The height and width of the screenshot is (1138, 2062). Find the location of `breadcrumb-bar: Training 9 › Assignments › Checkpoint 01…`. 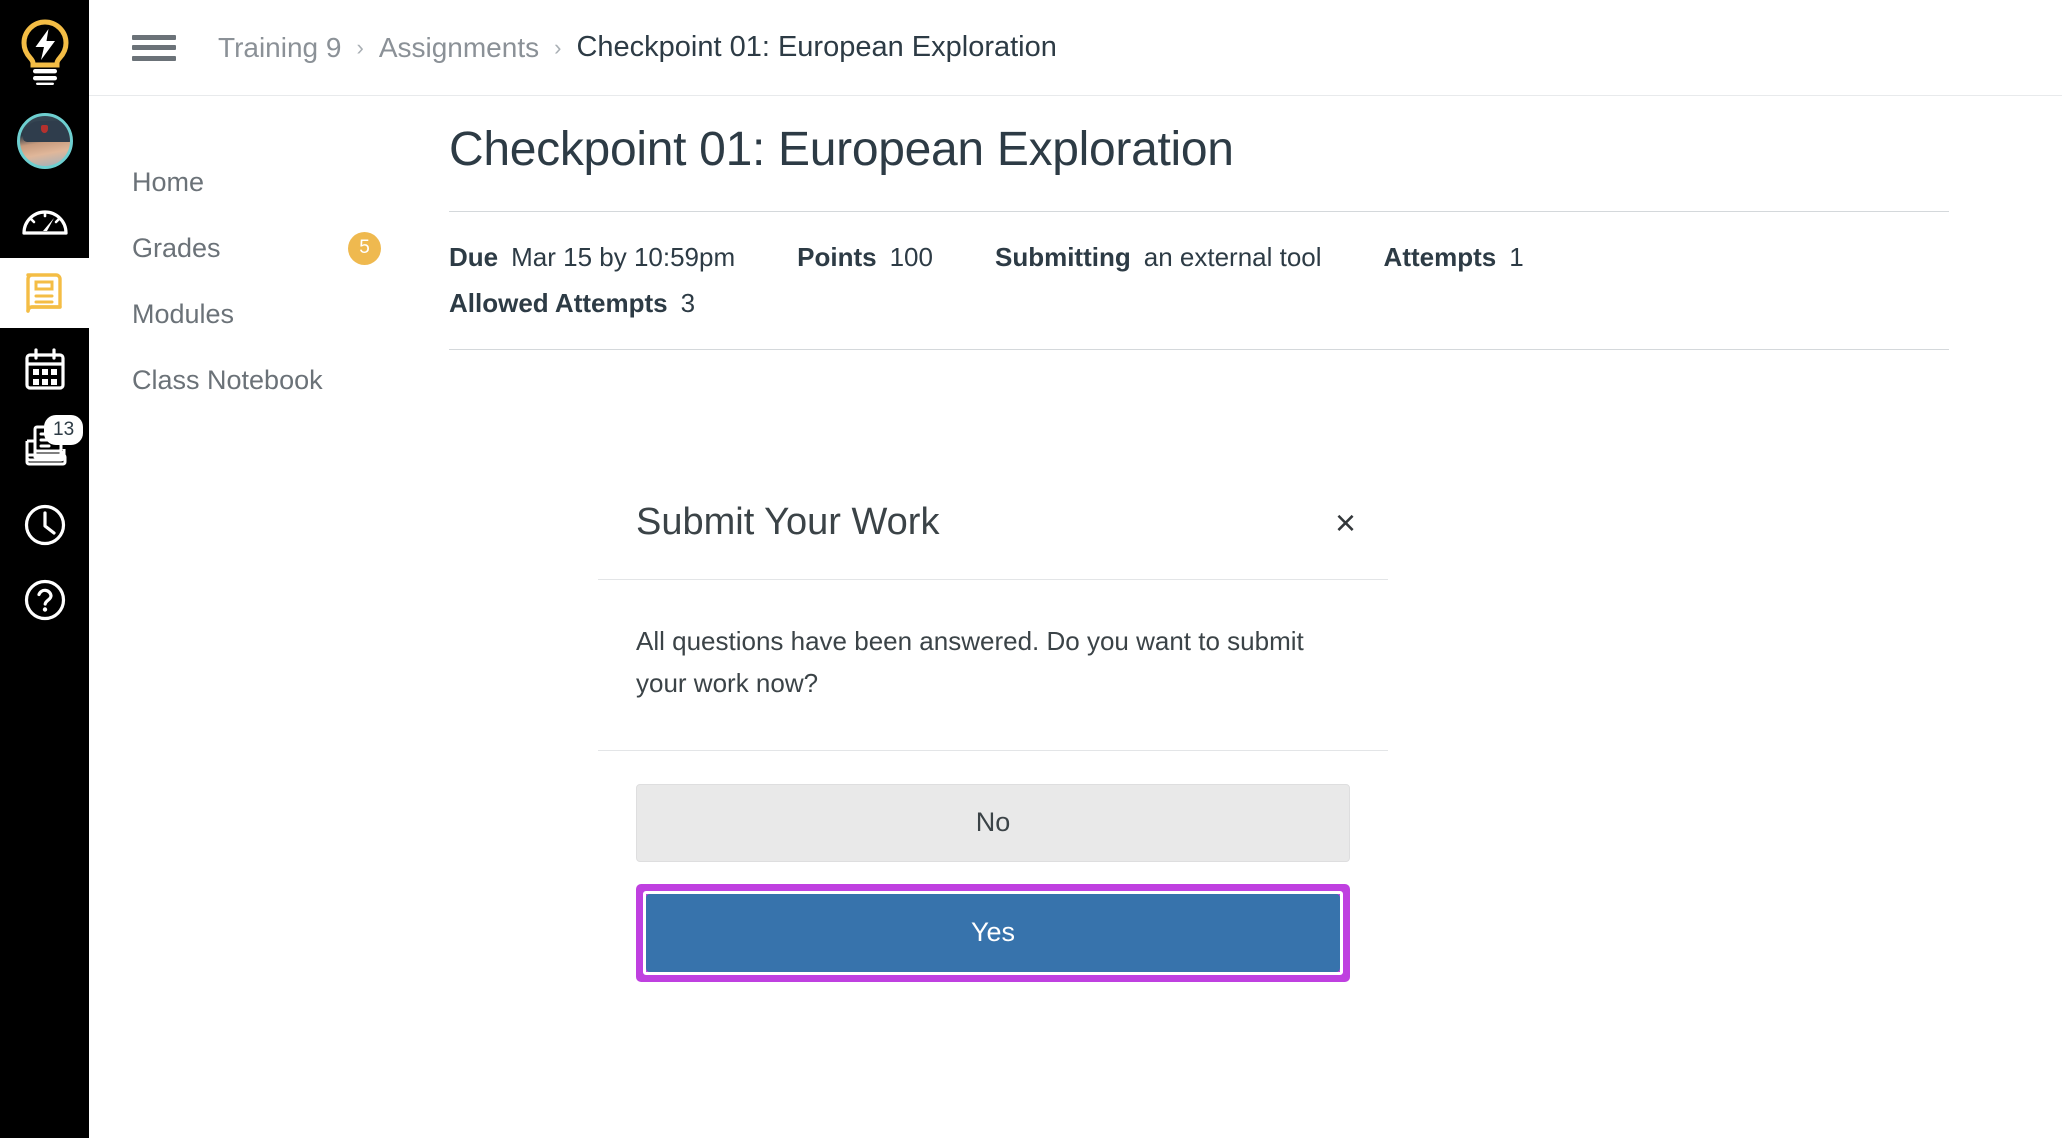

breadcrumb-bar: Training 9 › Assignments › Checkpoint 01… is located at coordinates (1075, 48).